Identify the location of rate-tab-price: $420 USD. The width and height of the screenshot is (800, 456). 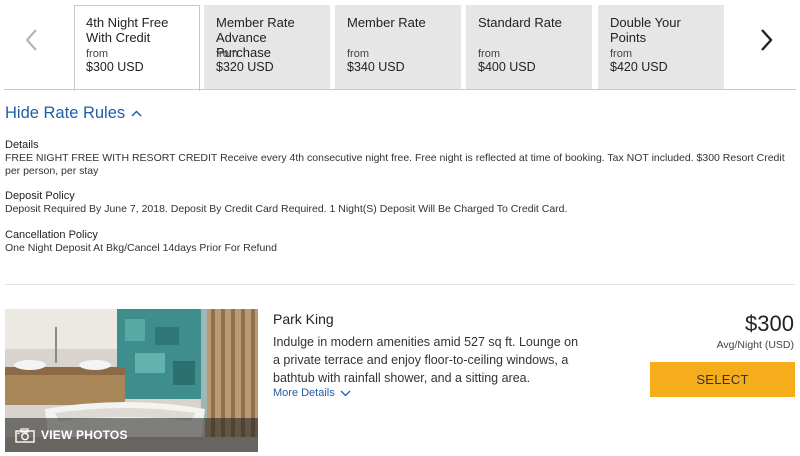
(639, 67).